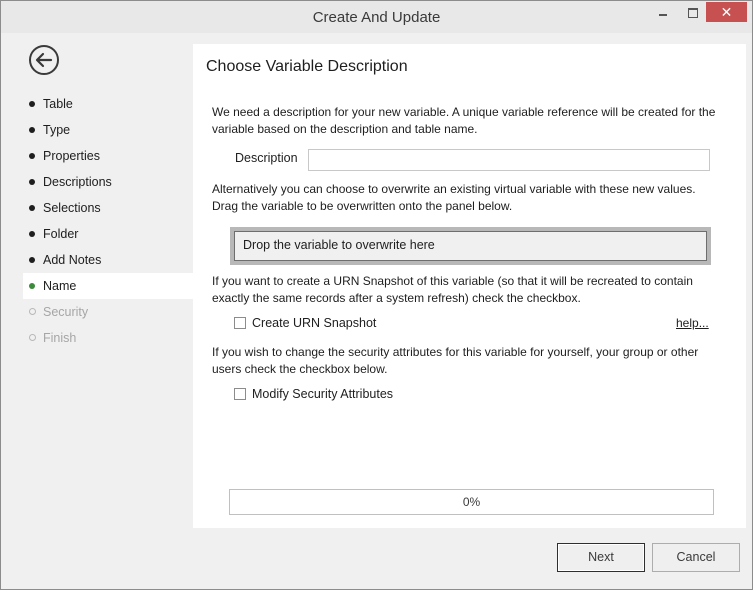 The image size is (755, 592). I want to click on cancel-button: Cancel, so click(696, 557).